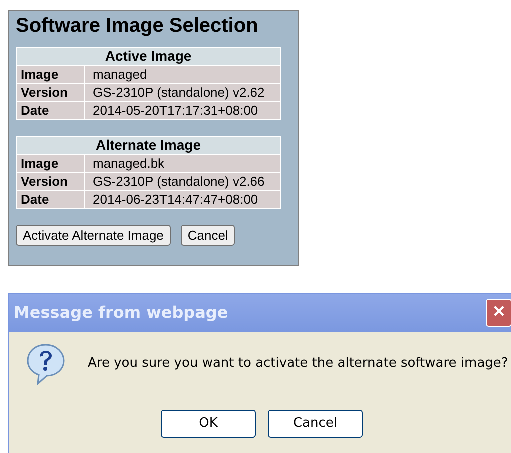  Describe the element at coordinates (148, 57) in the screenshot. I see `table-heading: Active Image` at that location.